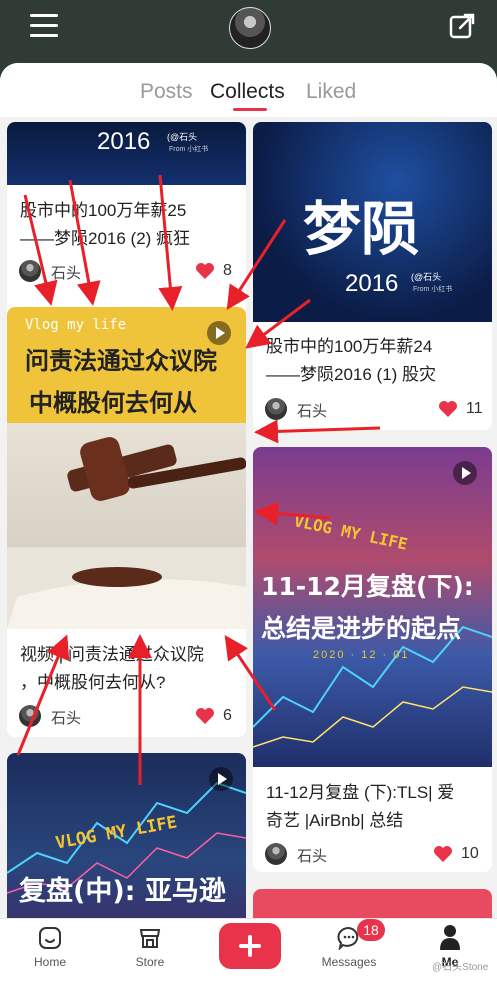  What do you see at coordinates (122, 891) in the screenshot?
I see `thumb-headline: 复盘(中): 亚马逊` at bounding box center [122, 891].